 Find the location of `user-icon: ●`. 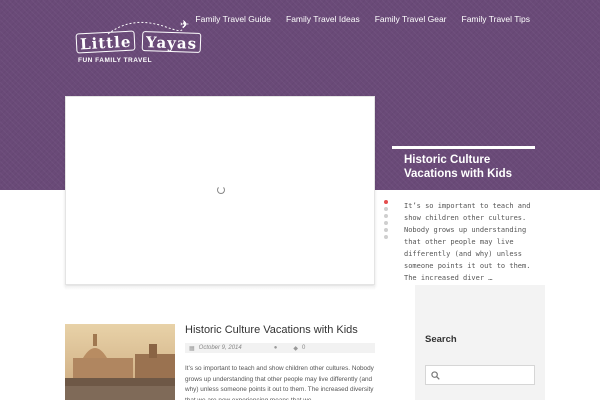

user-icon: ● is located at coordinates (276, 348).